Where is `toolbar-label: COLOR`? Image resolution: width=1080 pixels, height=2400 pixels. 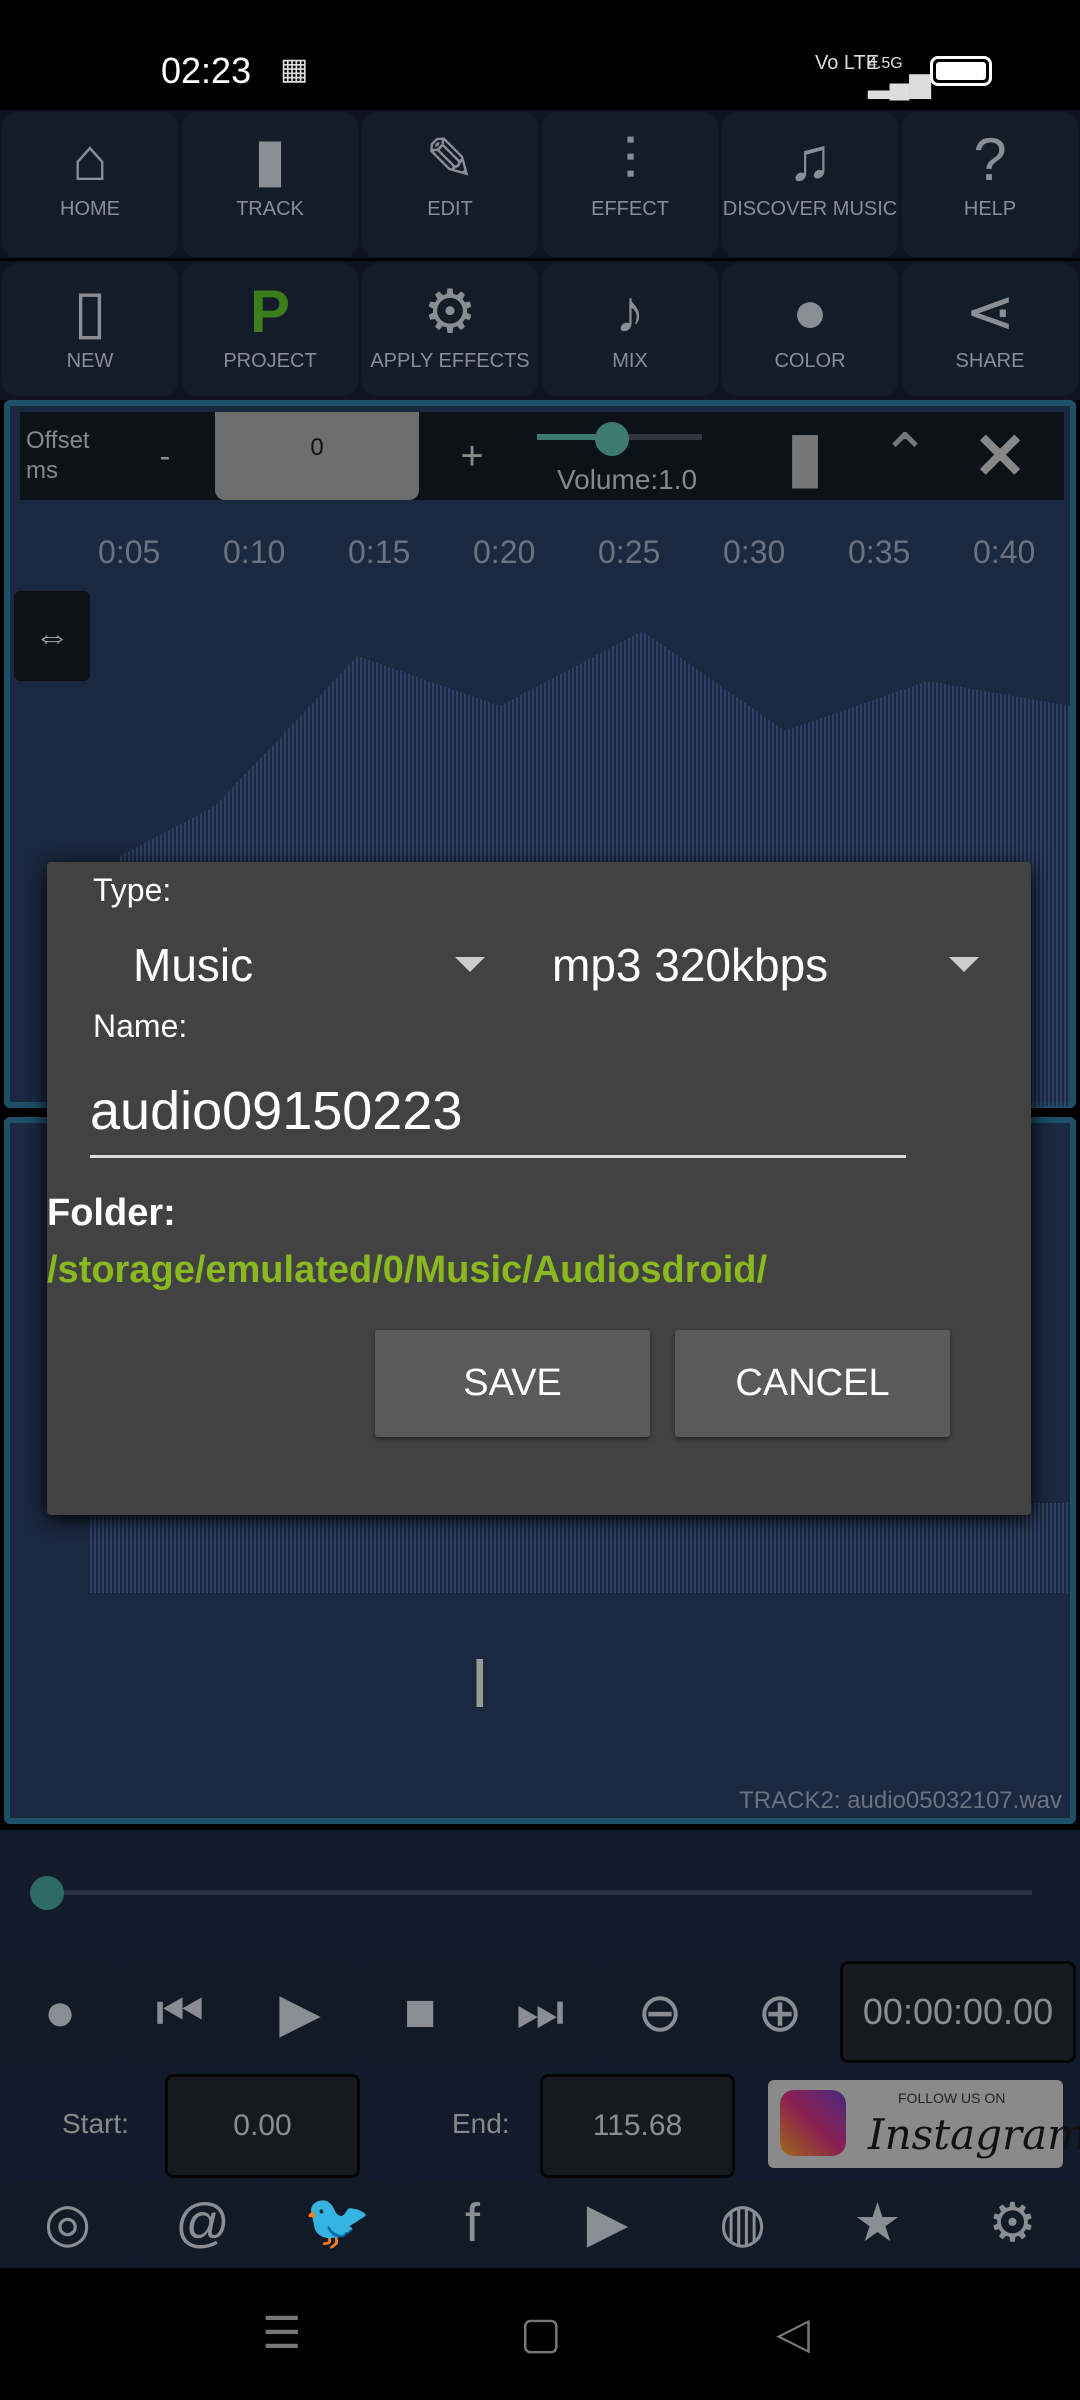
toolbar-label: COLOR is located at coordinates (810, 361).